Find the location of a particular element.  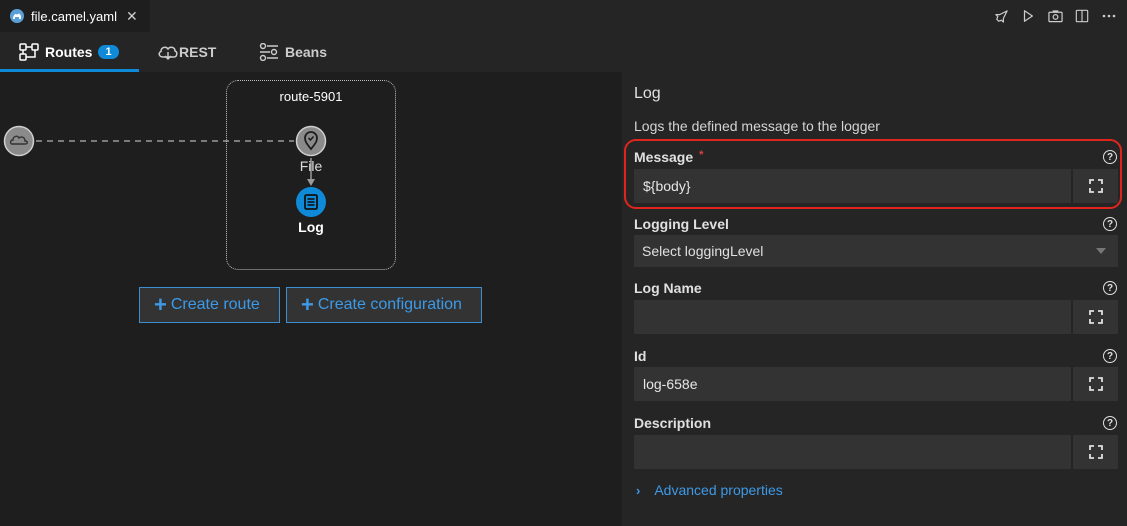

routes-count-badge: 1 is located at coordinates (108, 52).